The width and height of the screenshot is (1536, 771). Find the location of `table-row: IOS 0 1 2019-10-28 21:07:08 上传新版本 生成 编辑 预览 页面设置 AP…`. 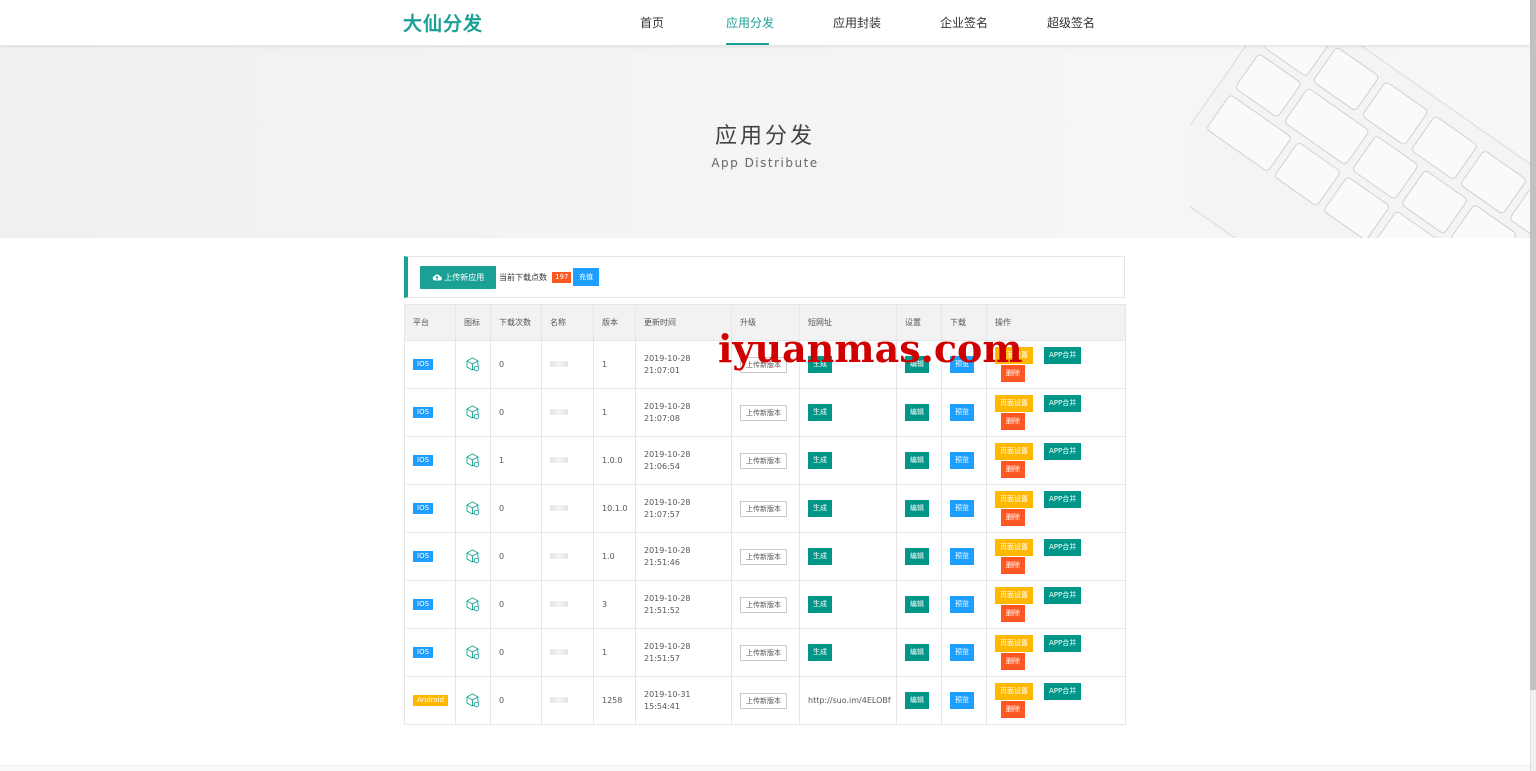

table-row: IOS 0 1 2019-10-28 21:07:08 上传新版本 生成 编辑 预览 页面设置 AP… is located at coordinates (765, 412).